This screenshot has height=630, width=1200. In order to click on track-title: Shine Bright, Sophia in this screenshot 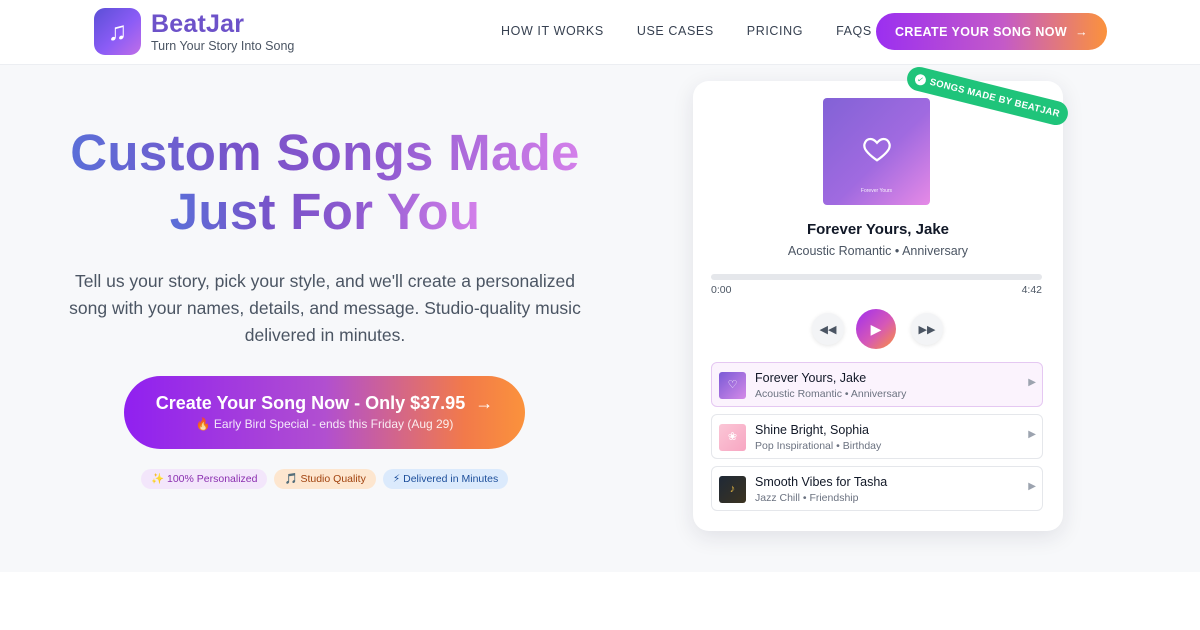, I will do `click(812, 430)`.